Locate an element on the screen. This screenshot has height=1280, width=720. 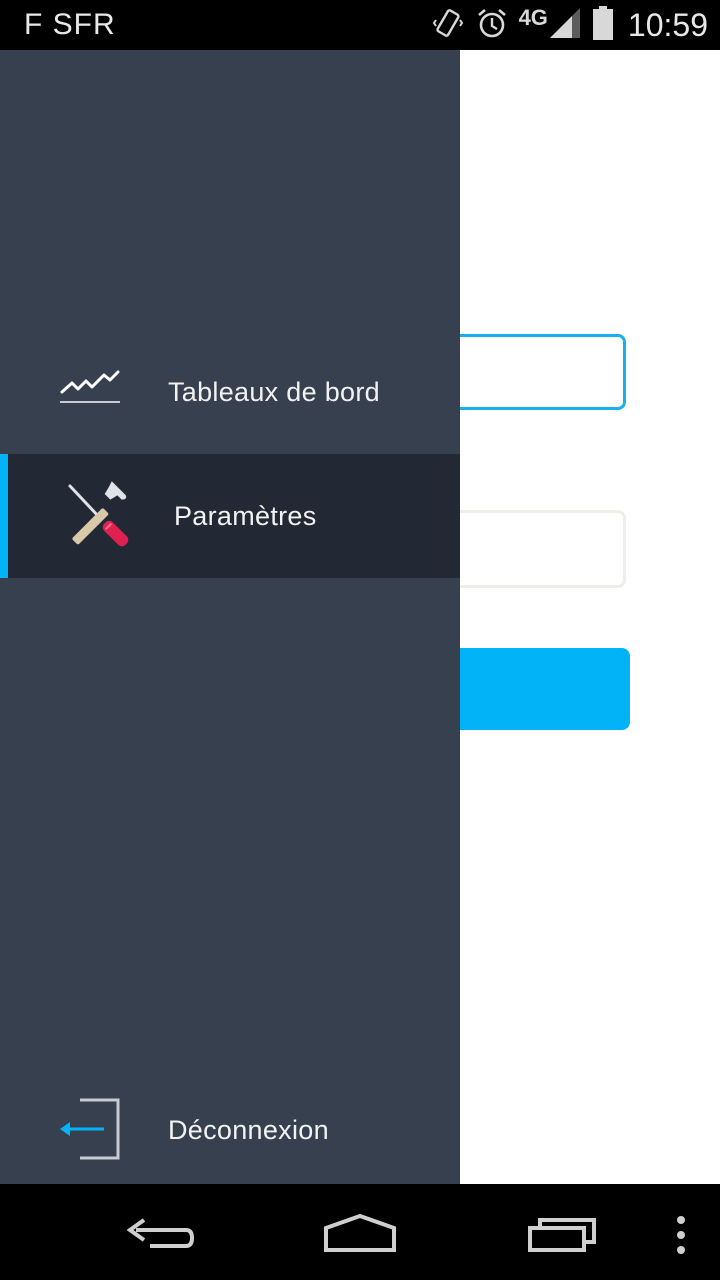
signal-icon is located at coordinates (565, 25).